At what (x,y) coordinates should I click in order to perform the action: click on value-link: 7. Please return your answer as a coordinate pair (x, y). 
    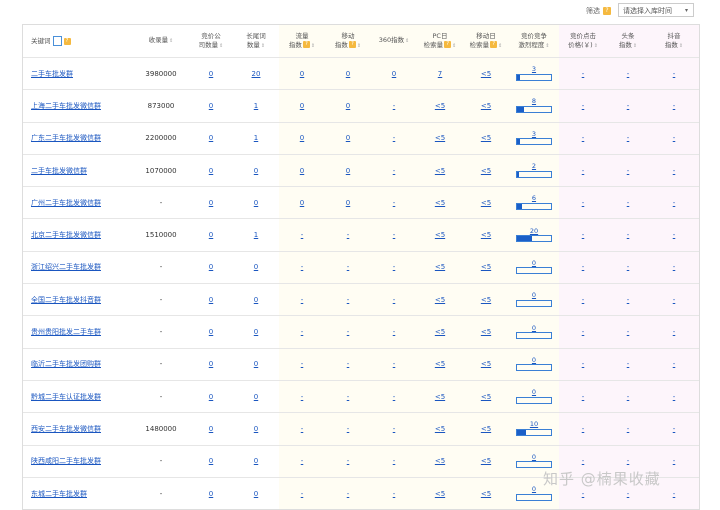
    Looking at the image, I should click on (440, 74).